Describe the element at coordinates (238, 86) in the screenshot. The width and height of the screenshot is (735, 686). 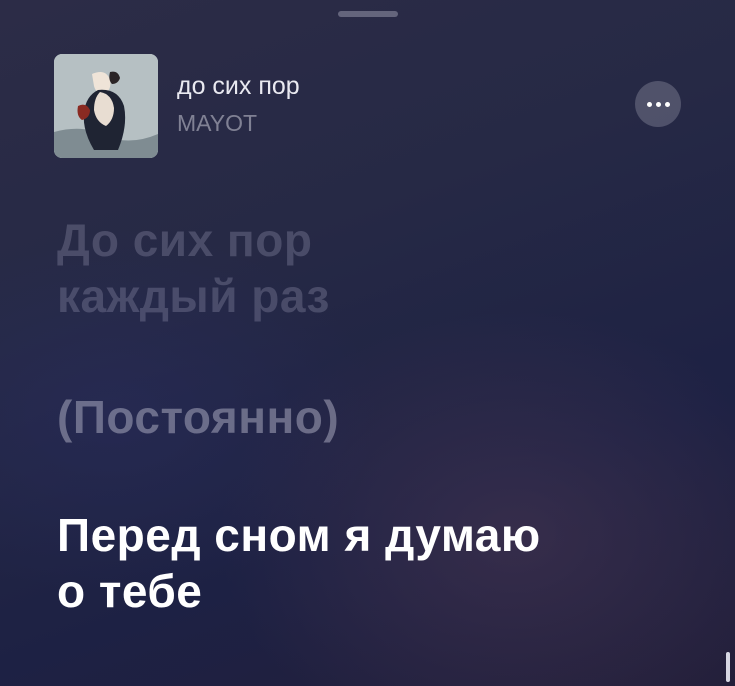
I see `track-title: до сих пор` at that location.